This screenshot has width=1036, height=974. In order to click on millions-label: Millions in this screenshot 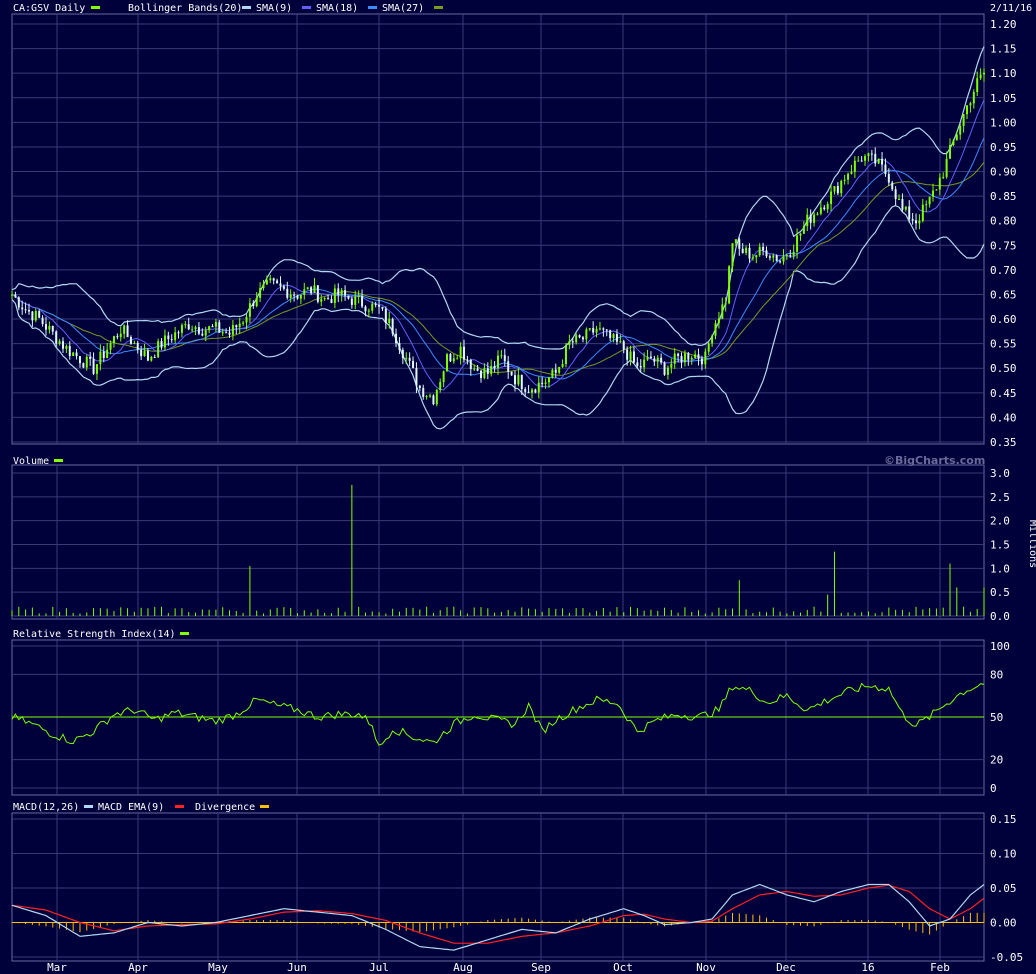, I will do `click(1031, 544)`.